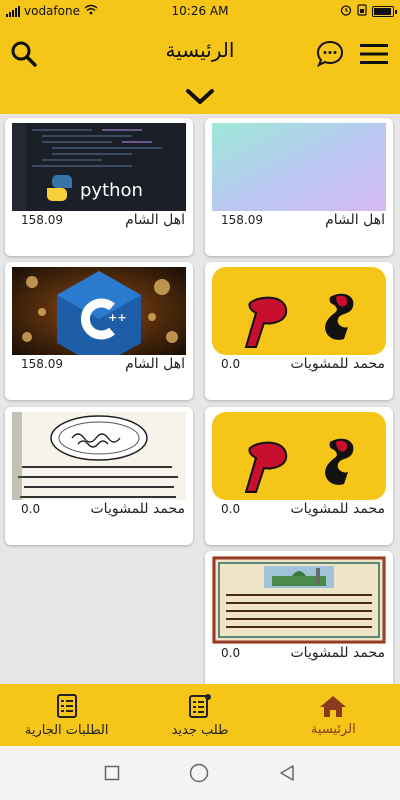  What do you see at coordinates (199, 705) in the screenshot?
I see `new-order-icon` at bounding box center [199, 705].